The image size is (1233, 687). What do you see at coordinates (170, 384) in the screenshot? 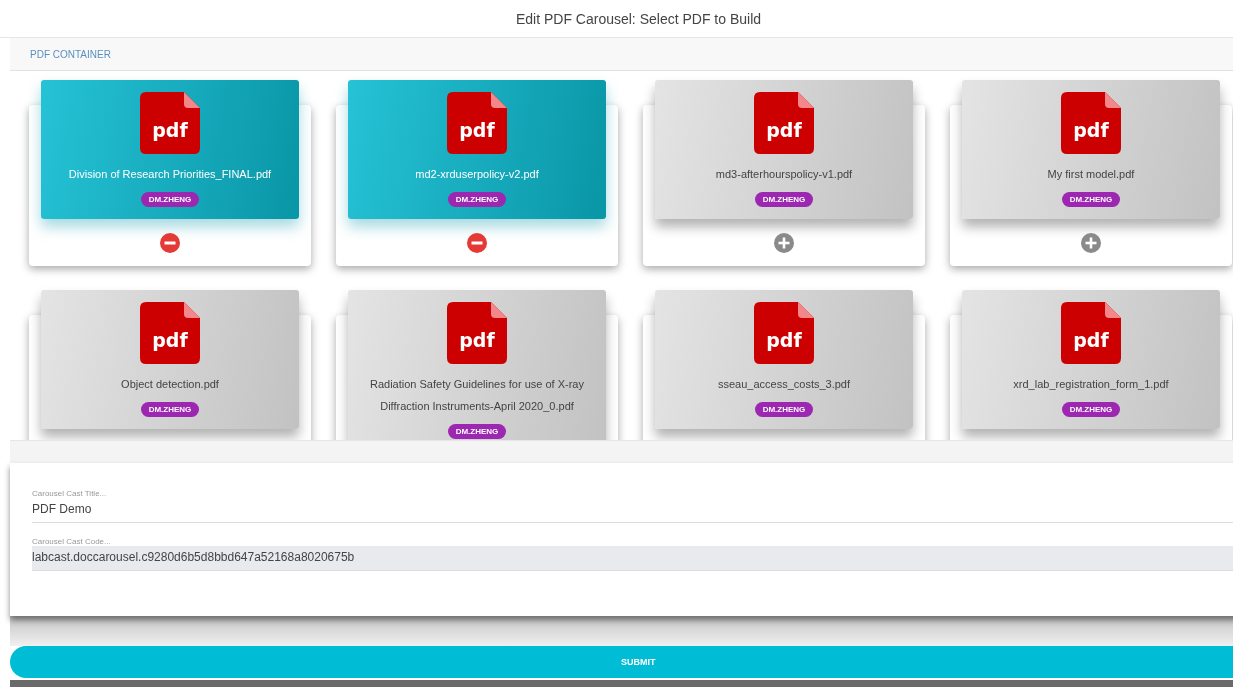
I see `pdf-name: Object detection.pdf` at bounding box center [170, 384].